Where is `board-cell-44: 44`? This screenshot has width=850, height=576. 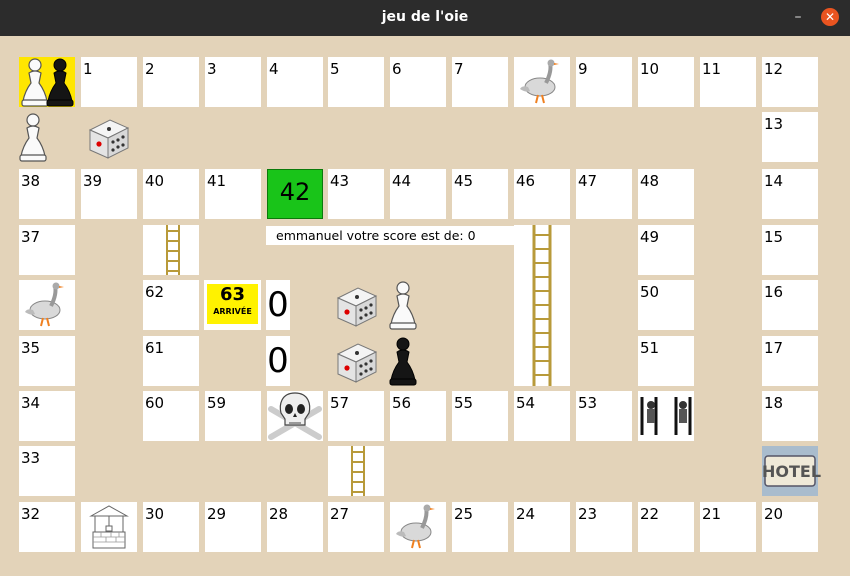 board-cell-44: 44 is located at coordinates (418, 194).